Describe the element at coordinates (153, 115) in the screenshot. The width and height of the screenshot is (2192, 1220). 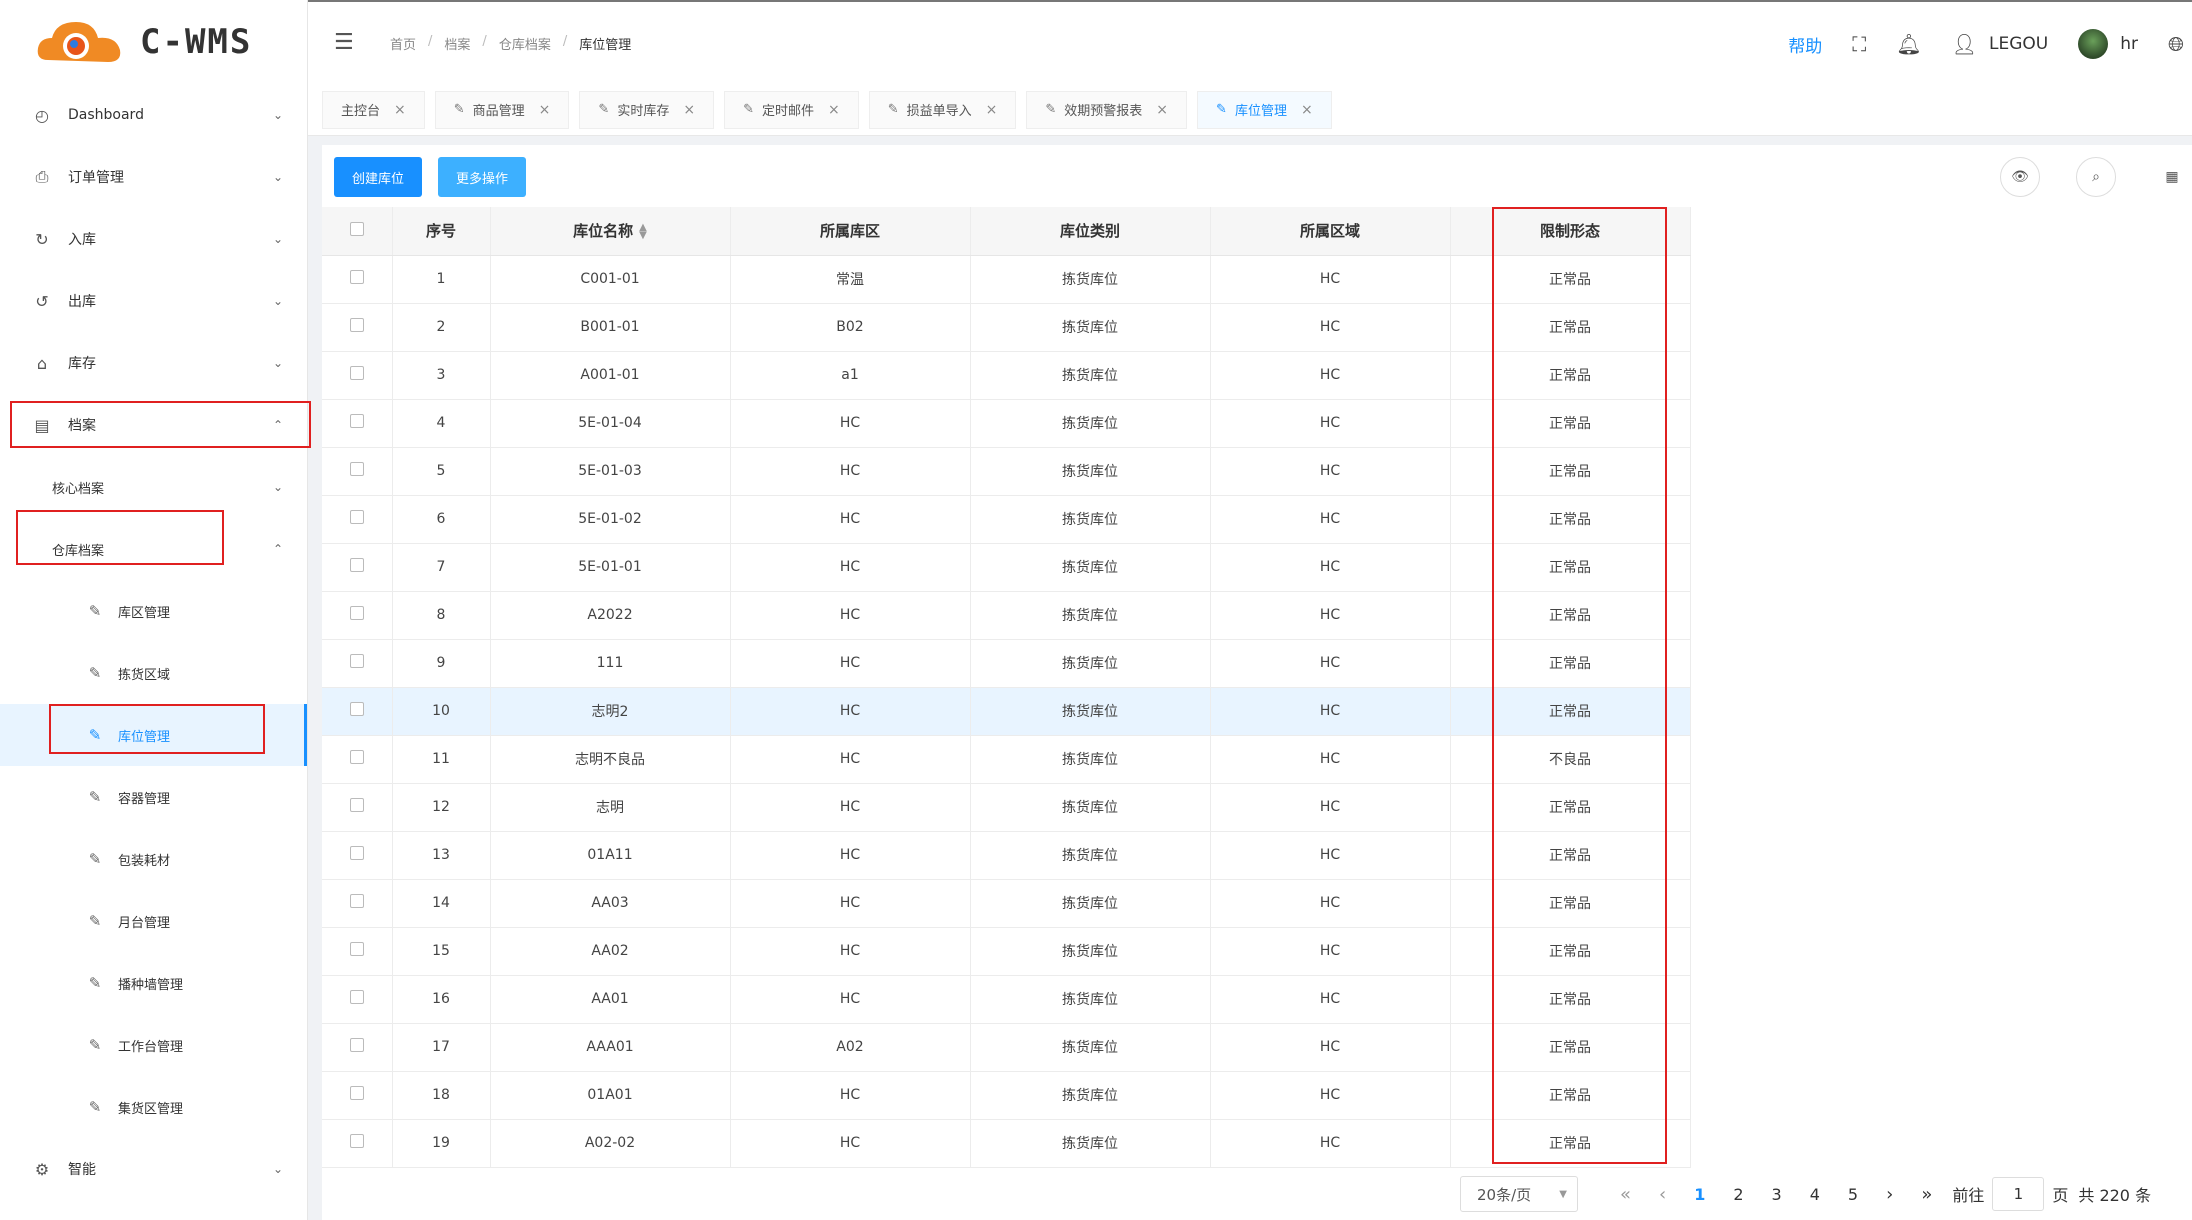
I see `sidebar-item: ◴ Dashboard ⌄` at that location.